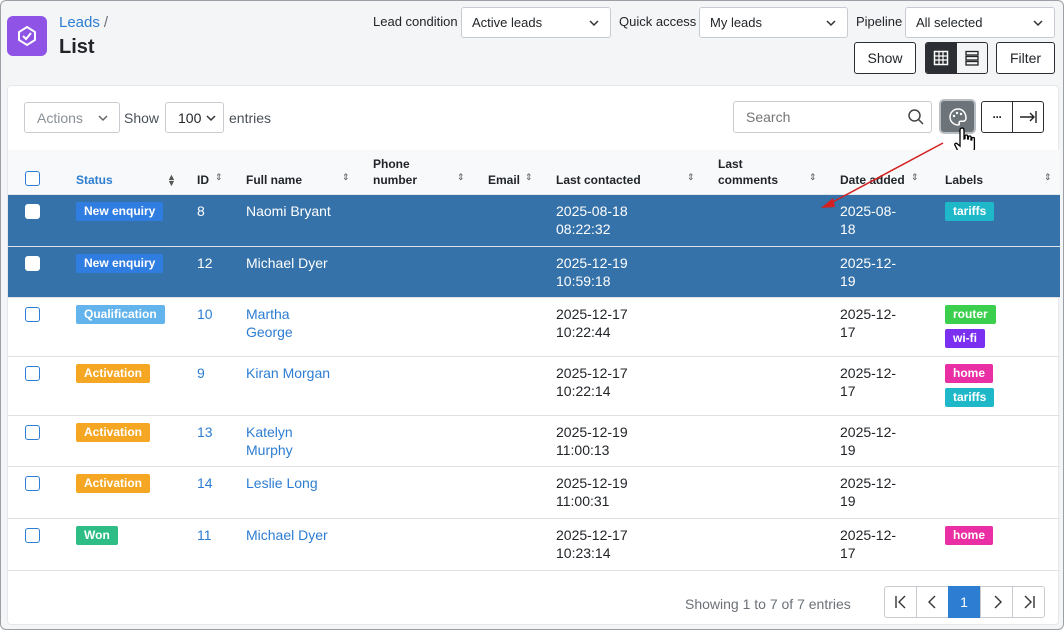 Image resolution: width=1064 pixels, height=630 pixels. I want to click on lead-name-link: Naomi Bryant, so click(288, 211).